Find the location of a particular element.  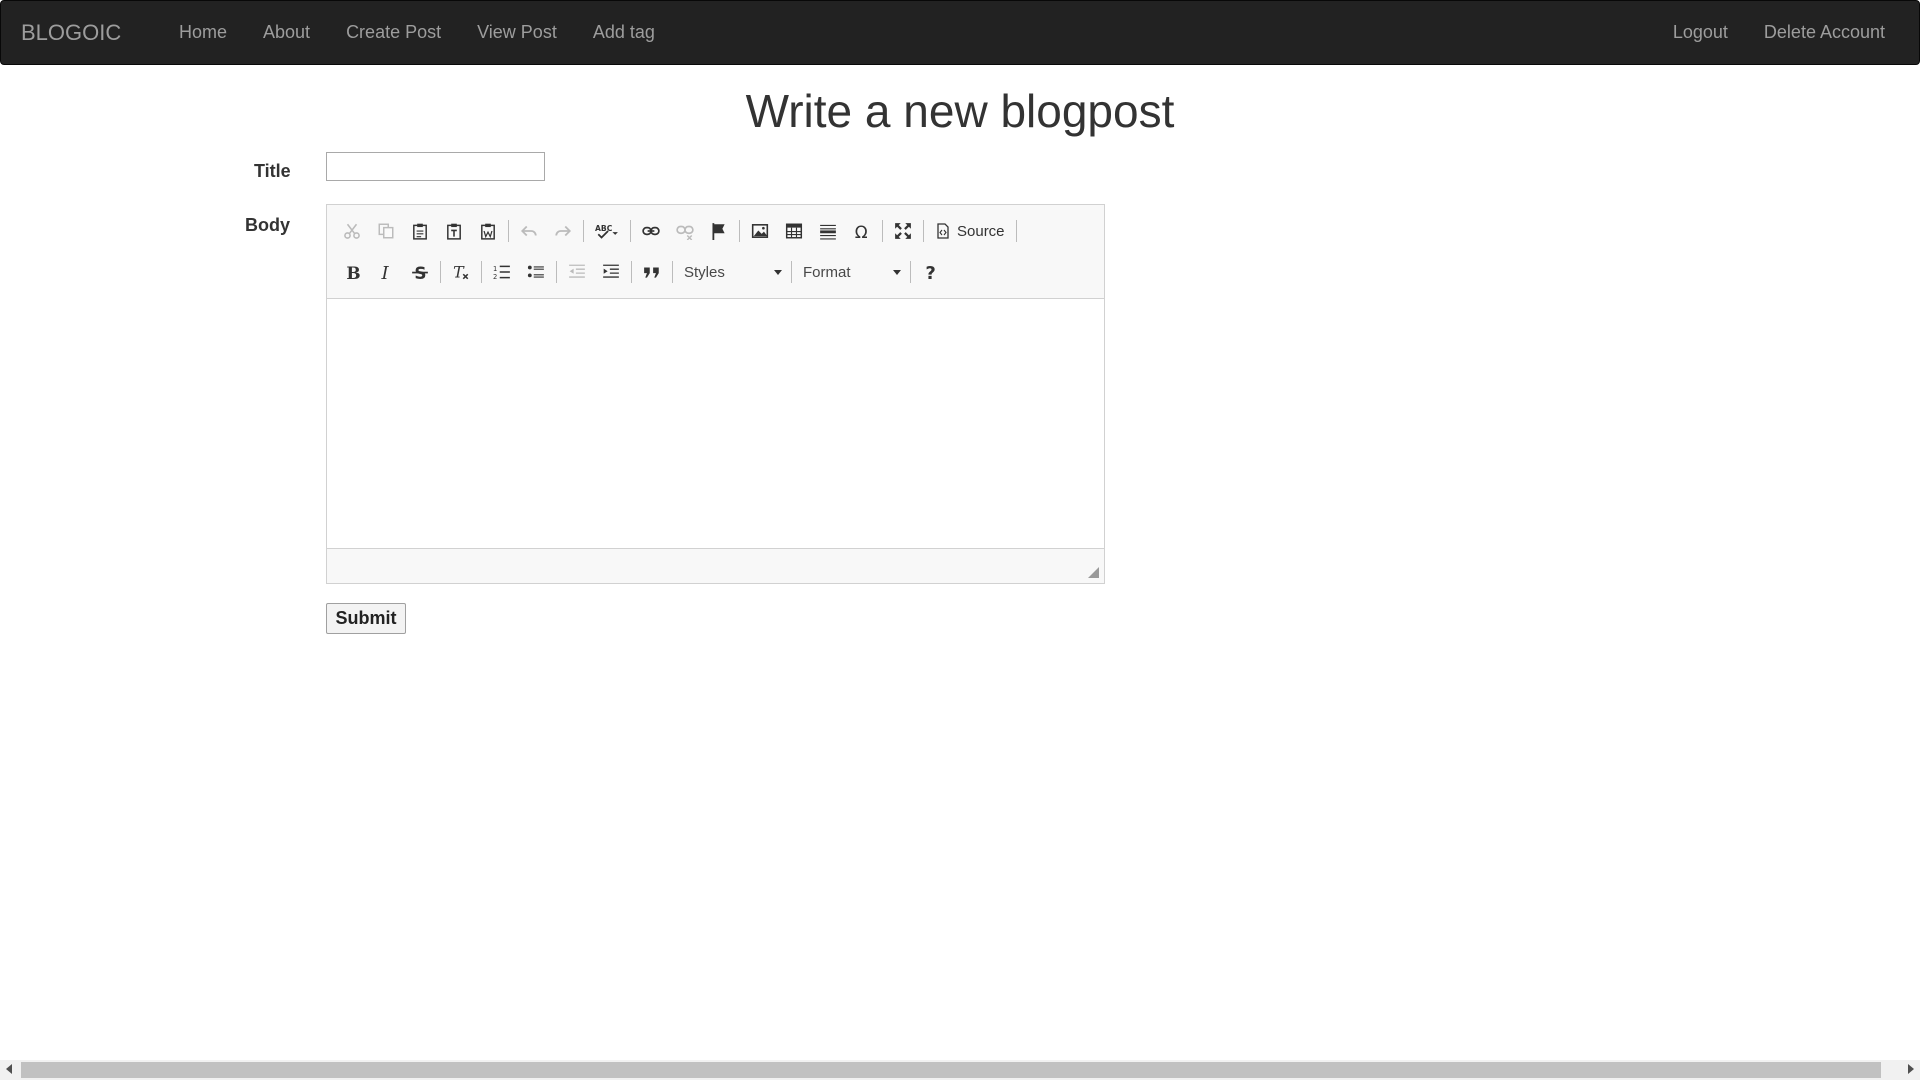

spellcheck-icon: ABC is located at coordinates (607, 231).